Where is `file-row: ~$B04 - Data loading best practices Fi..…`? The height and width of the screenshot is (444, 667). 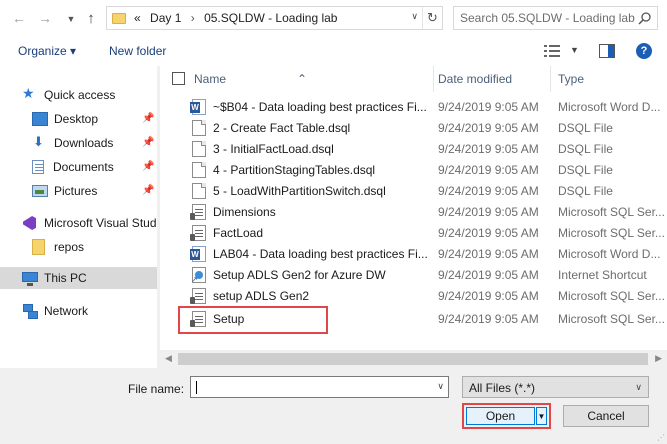 file-row: ~$B04 - Data loading best practices Fi..… is located at coordinates (413, 106).